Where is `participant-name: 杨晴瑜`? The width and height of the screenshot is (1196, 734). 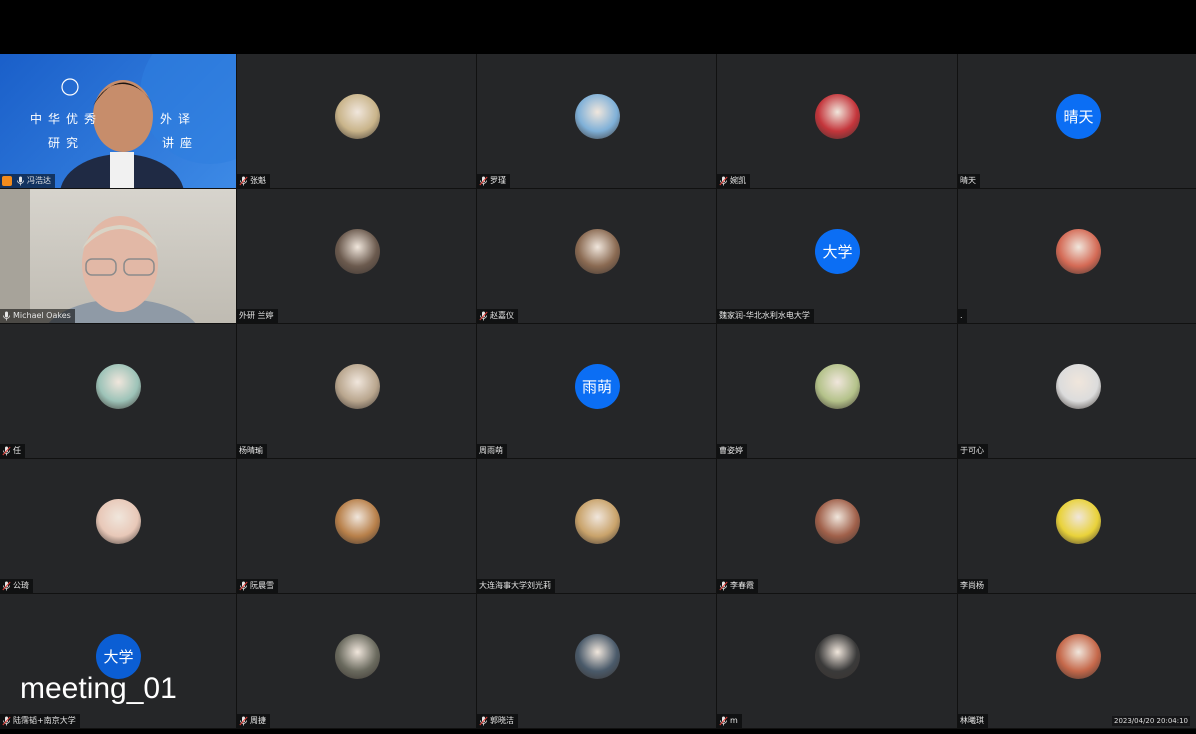 participant-name: 杨晴瑜 is located at coordinates (251, 450).